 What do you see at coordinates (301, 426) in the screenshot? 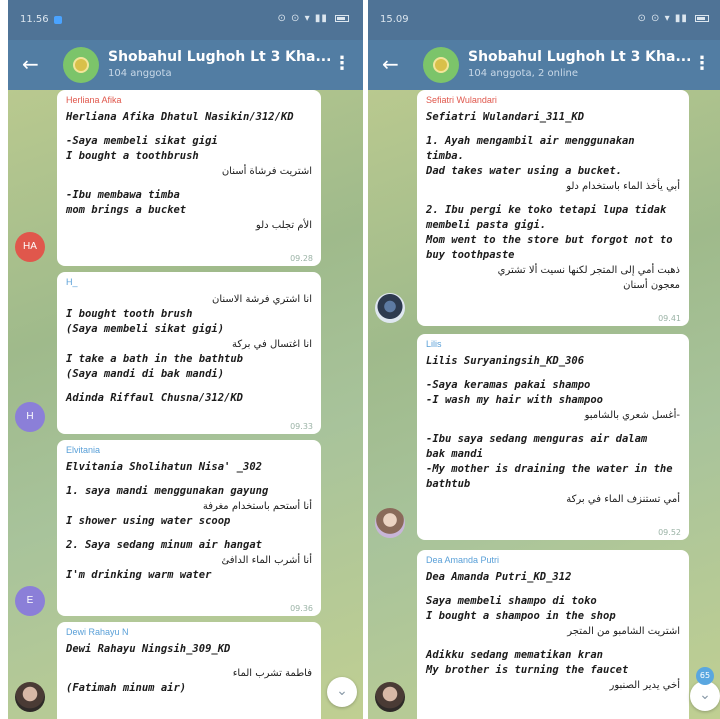
I see `message-timestamp: 09.33` at bounding box center [301, 426].